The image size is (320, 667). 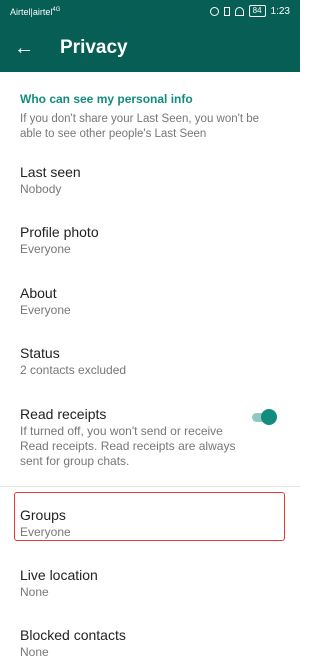 What do you see at coordinates (59, 232) in the screenshot?
I see `setting-label: Profile photo` at bounding box center [59, 232].